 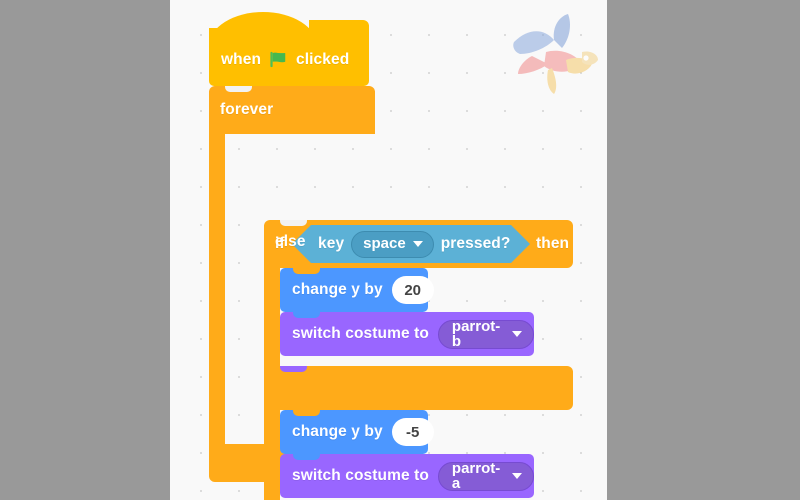 What do you see at coordinates (476, 333) in the screenshot?
I see `costume-dropdown-if-value: parrot-b` at bounding box center [476, 333].